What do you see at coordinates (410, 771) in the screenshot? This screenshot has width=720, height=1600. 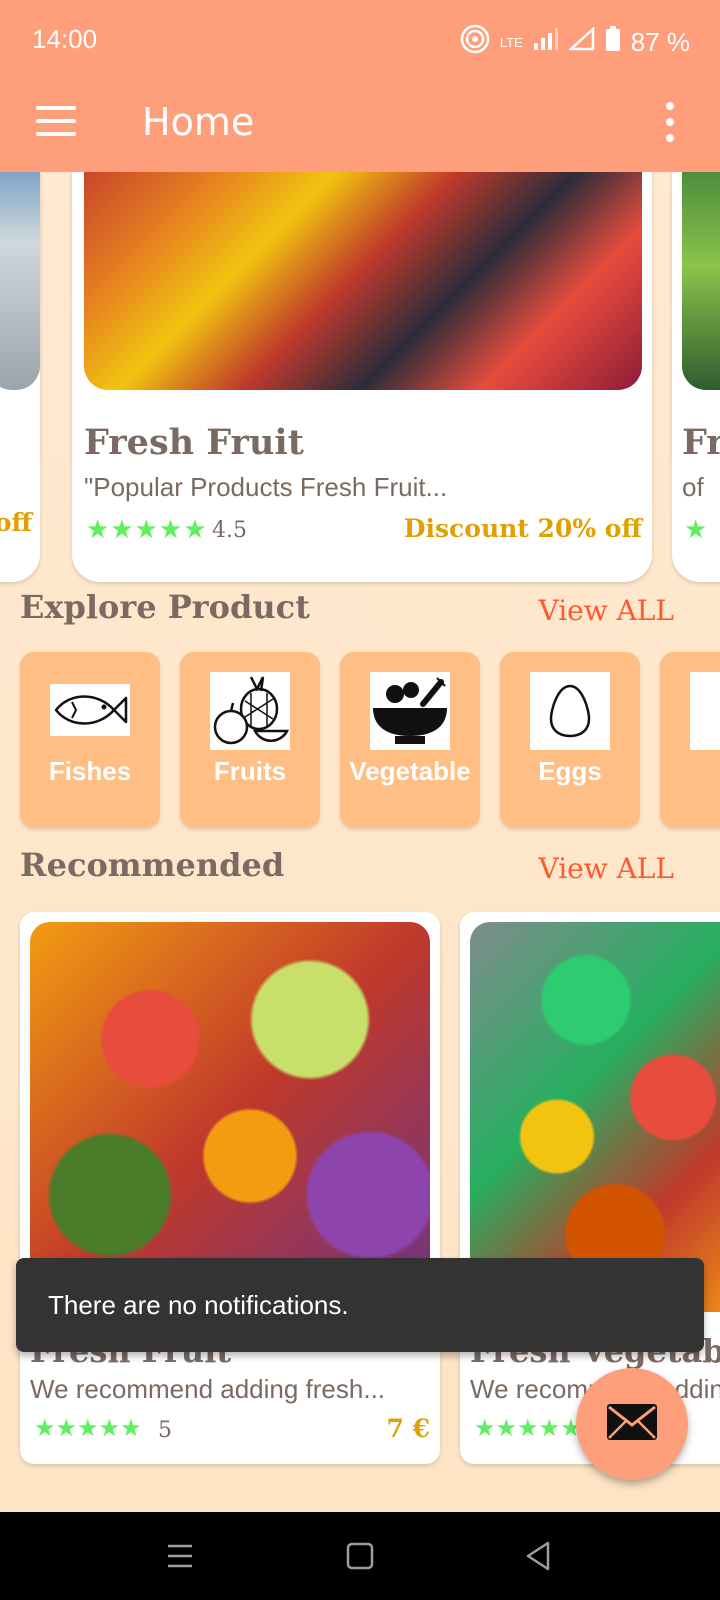 I see `category-label: Vegetable` at bounding box center [410, 771].